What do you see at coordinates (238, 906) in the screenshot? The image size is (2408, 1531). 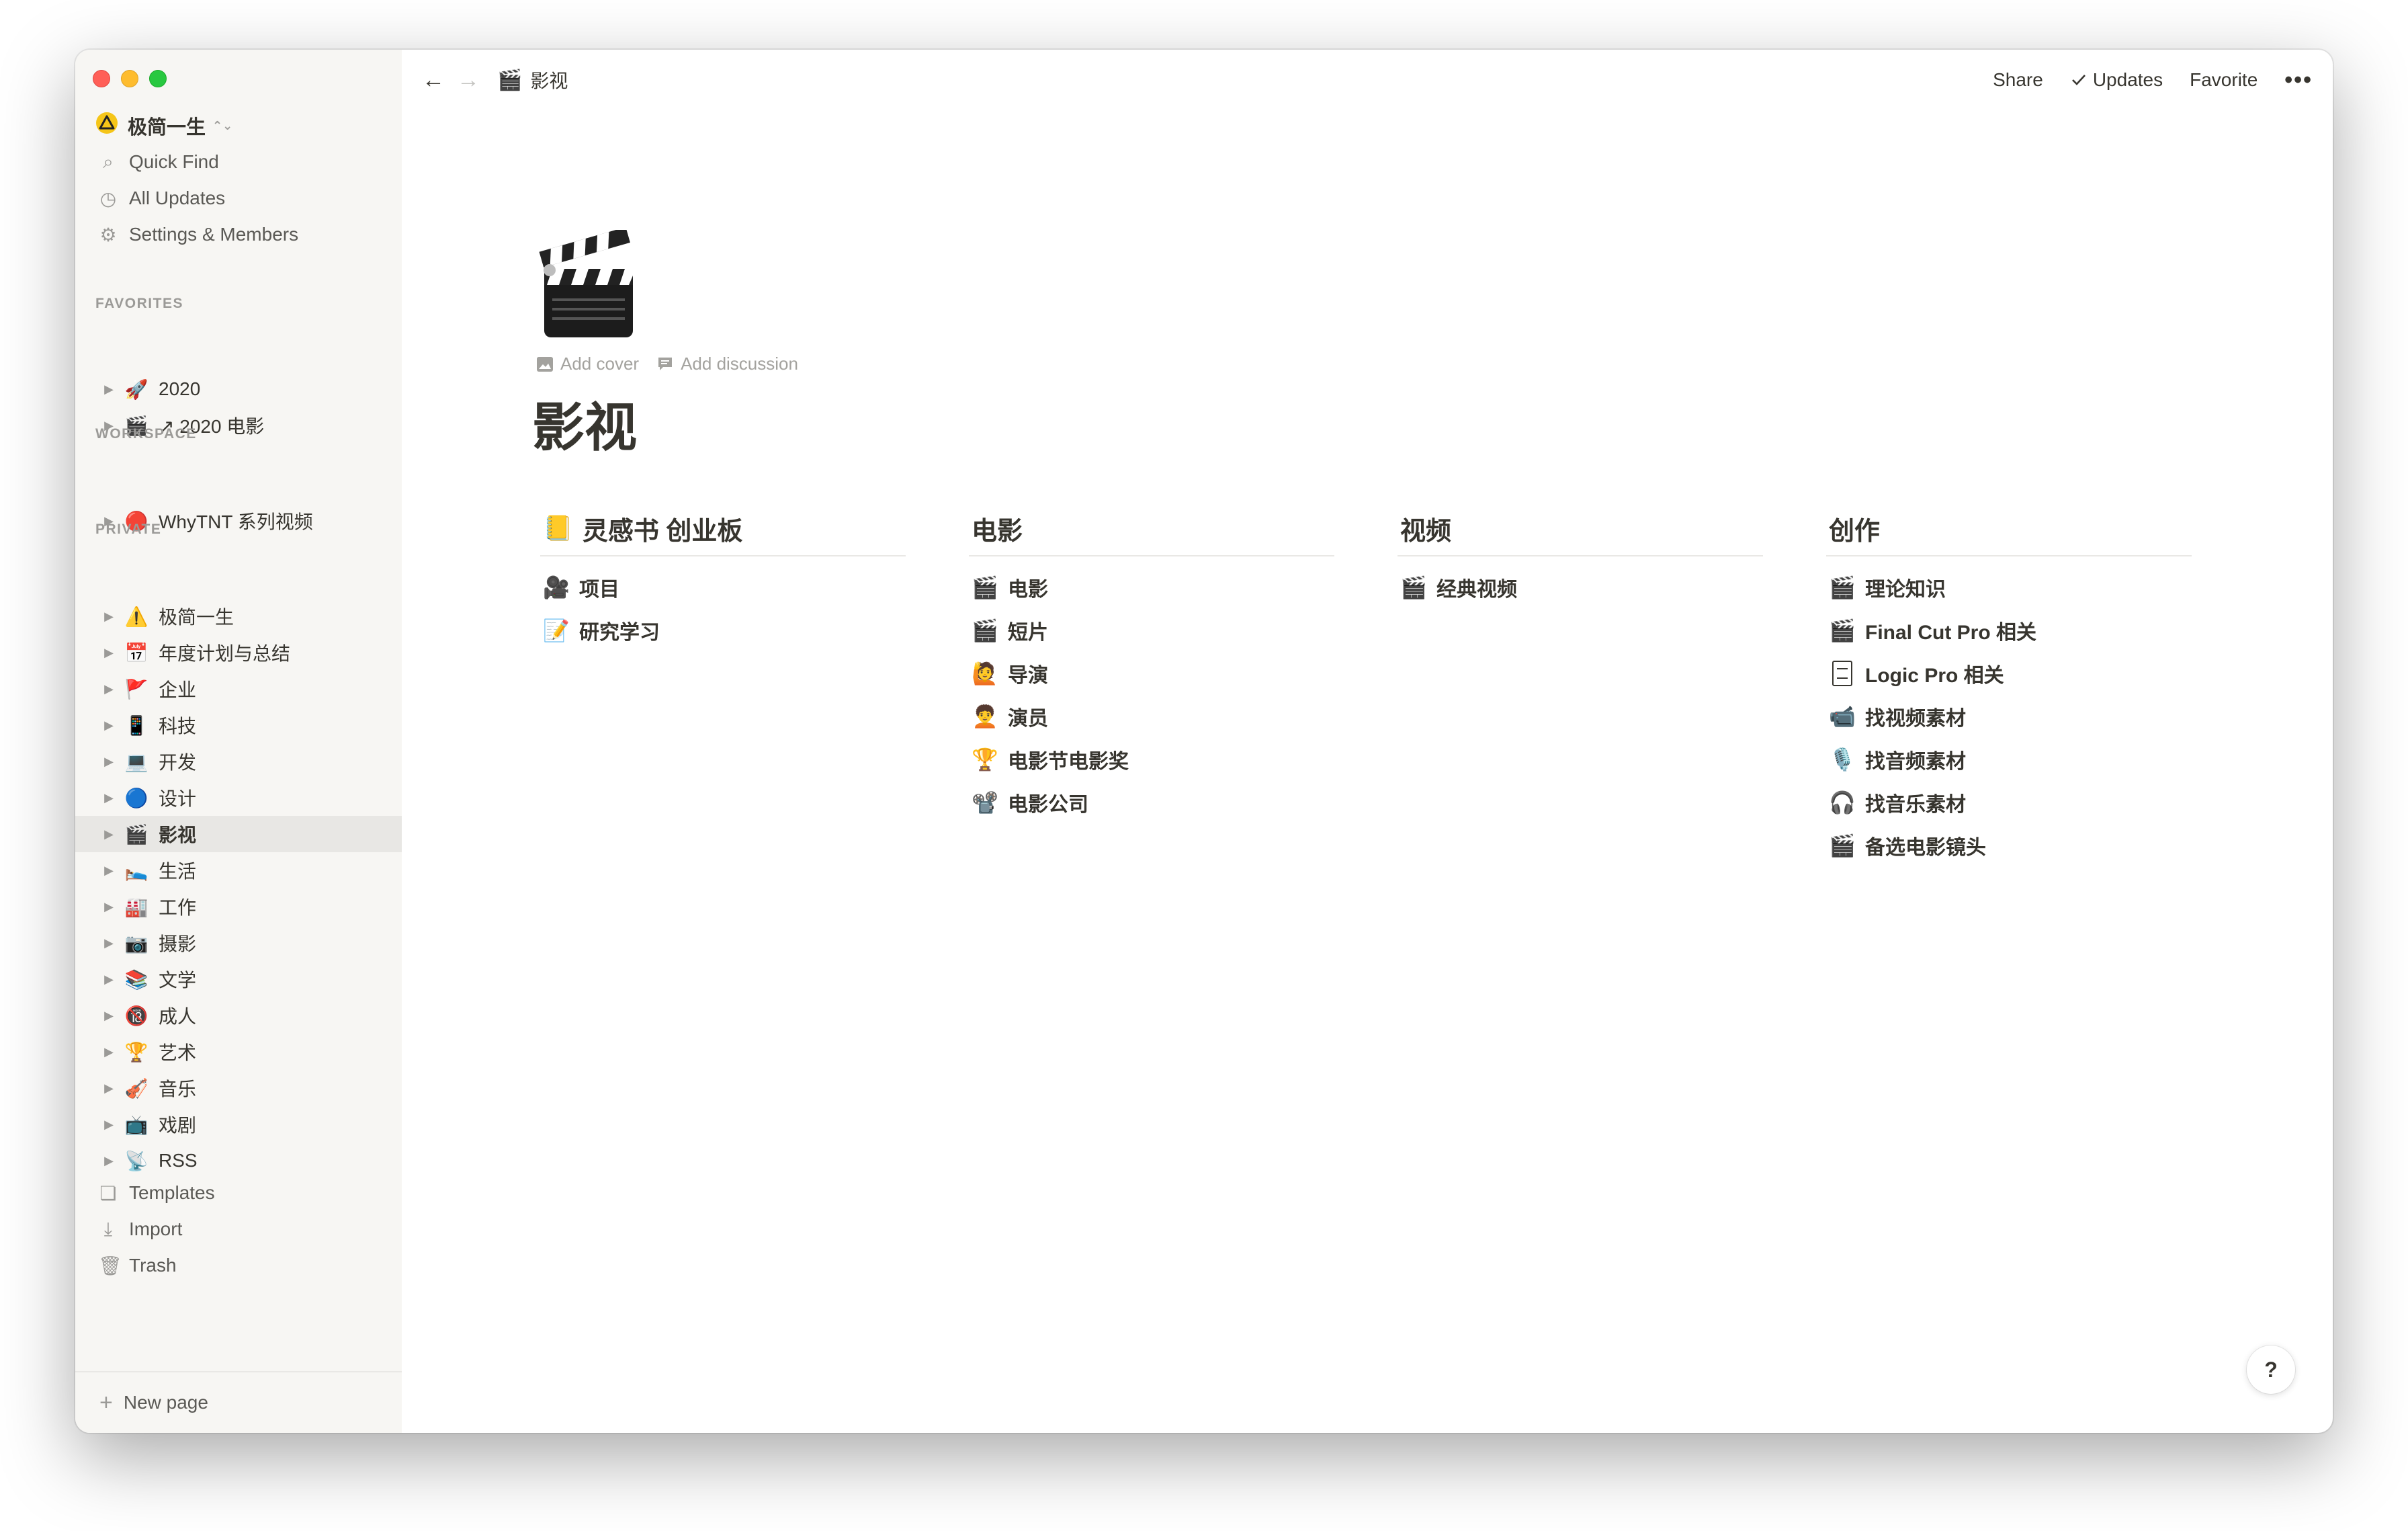 I see `sidebar-page-item: ▶ 🏭 工作` at bounding box center [238, 906].